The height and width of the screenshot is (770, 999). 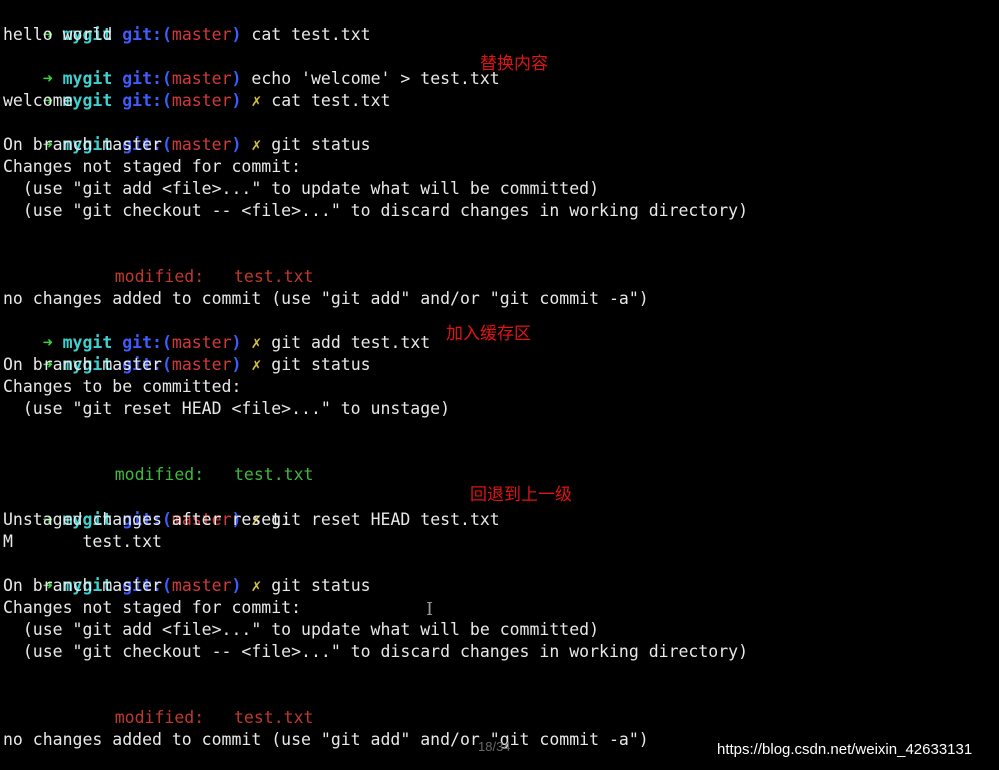 What do you see at coordinates (845, 749) in the screenshot?
I see `watermark: https://blog.csdn.net/weixin_42633131` at bounding box center [845, 749].